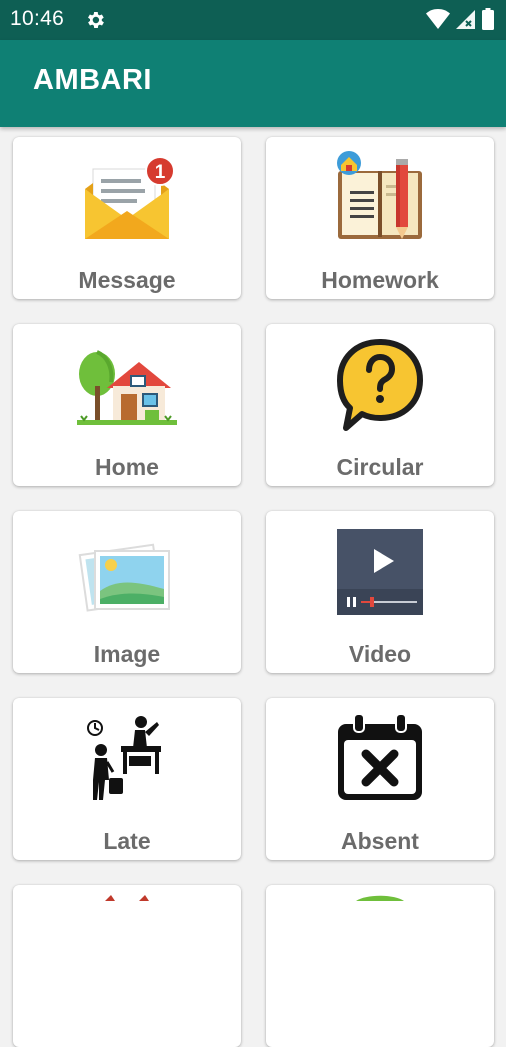  What do you see at coordinates (124, 577) in the screenshot?
I see `photo-icon` at bounding box center [124, 577].